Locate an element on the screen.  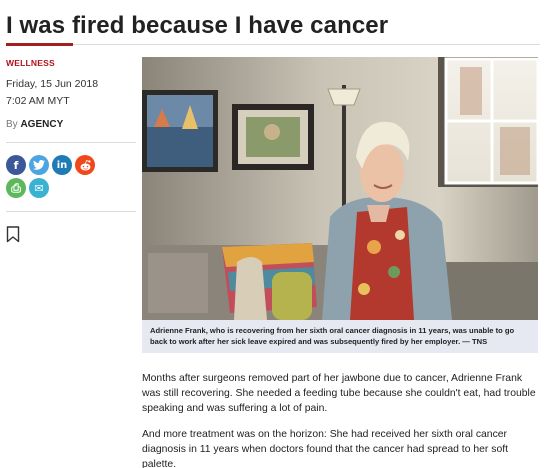
email-share-button: ✉ is located at coordinates (39, 188).